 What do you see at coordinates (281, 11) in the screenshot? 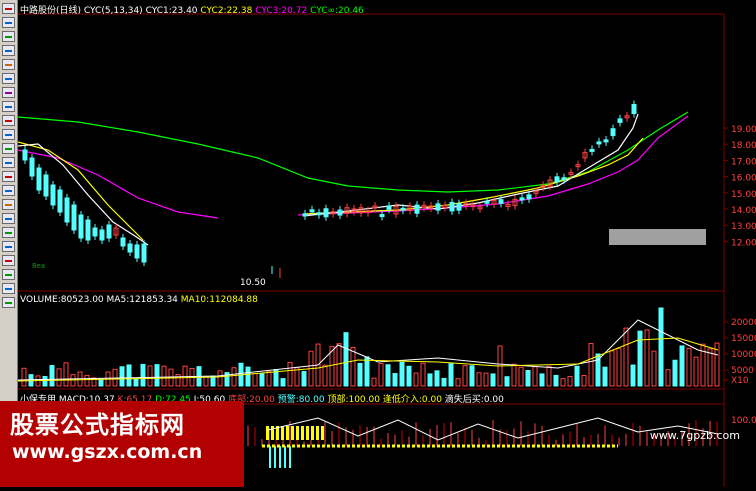
I see `cyc3-value: CYC3:20.72` at bounding box center [281, 11].